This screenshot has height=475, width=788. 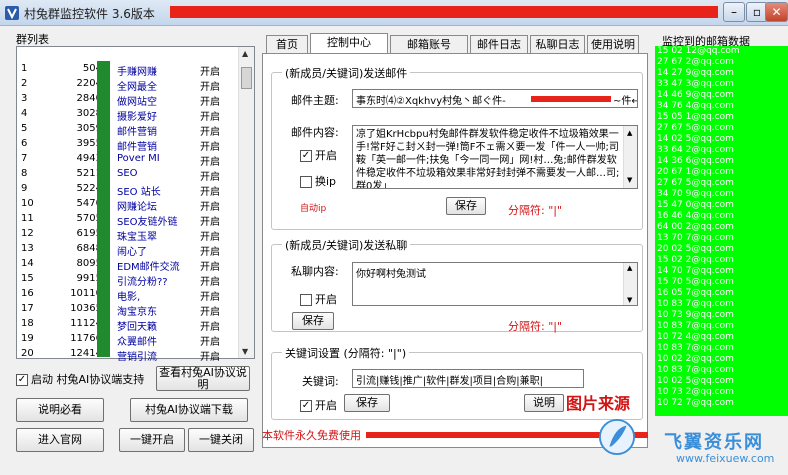 I want to click on view-protocol-button: 查看村兔AI协议说明, so click(x=203, y=378).